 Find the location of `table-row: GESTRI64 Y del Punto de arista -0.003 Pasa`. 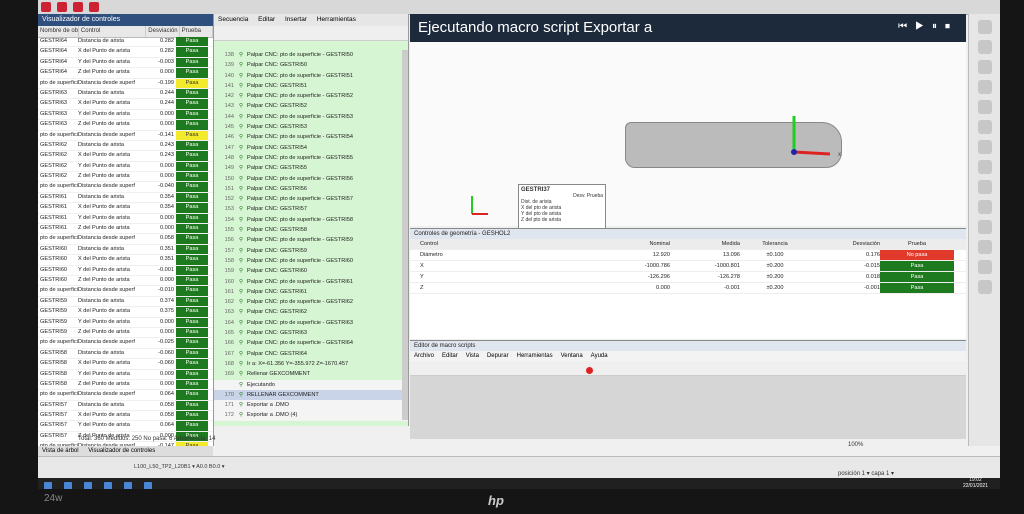

table-row: GESTRI64 Y del Punto de arista -0.003 Pasa is located at coordinates (125, 63).